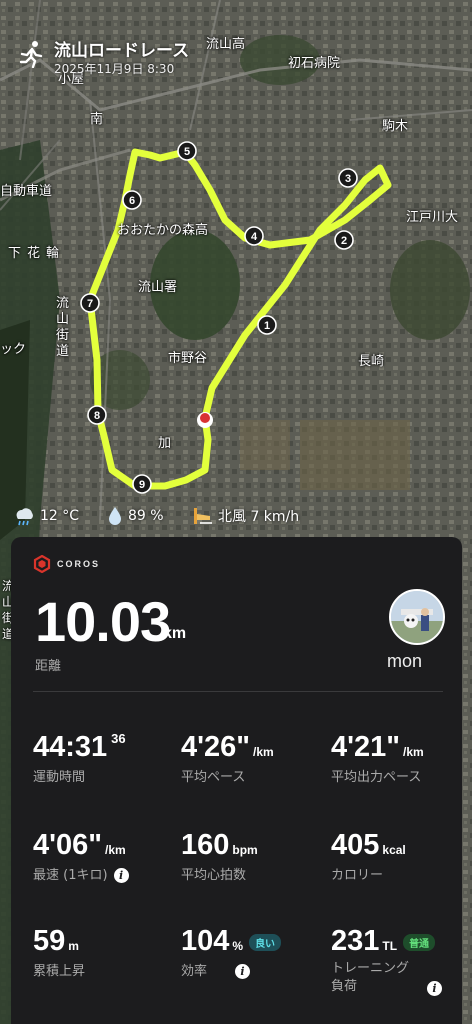 The height and width of the screenshot is (1024, 472). What do you see at coordinates (259, 517) in the screenshot?
I see `wind-value: 北風 7 km/h` at bounding box center [259, 517].